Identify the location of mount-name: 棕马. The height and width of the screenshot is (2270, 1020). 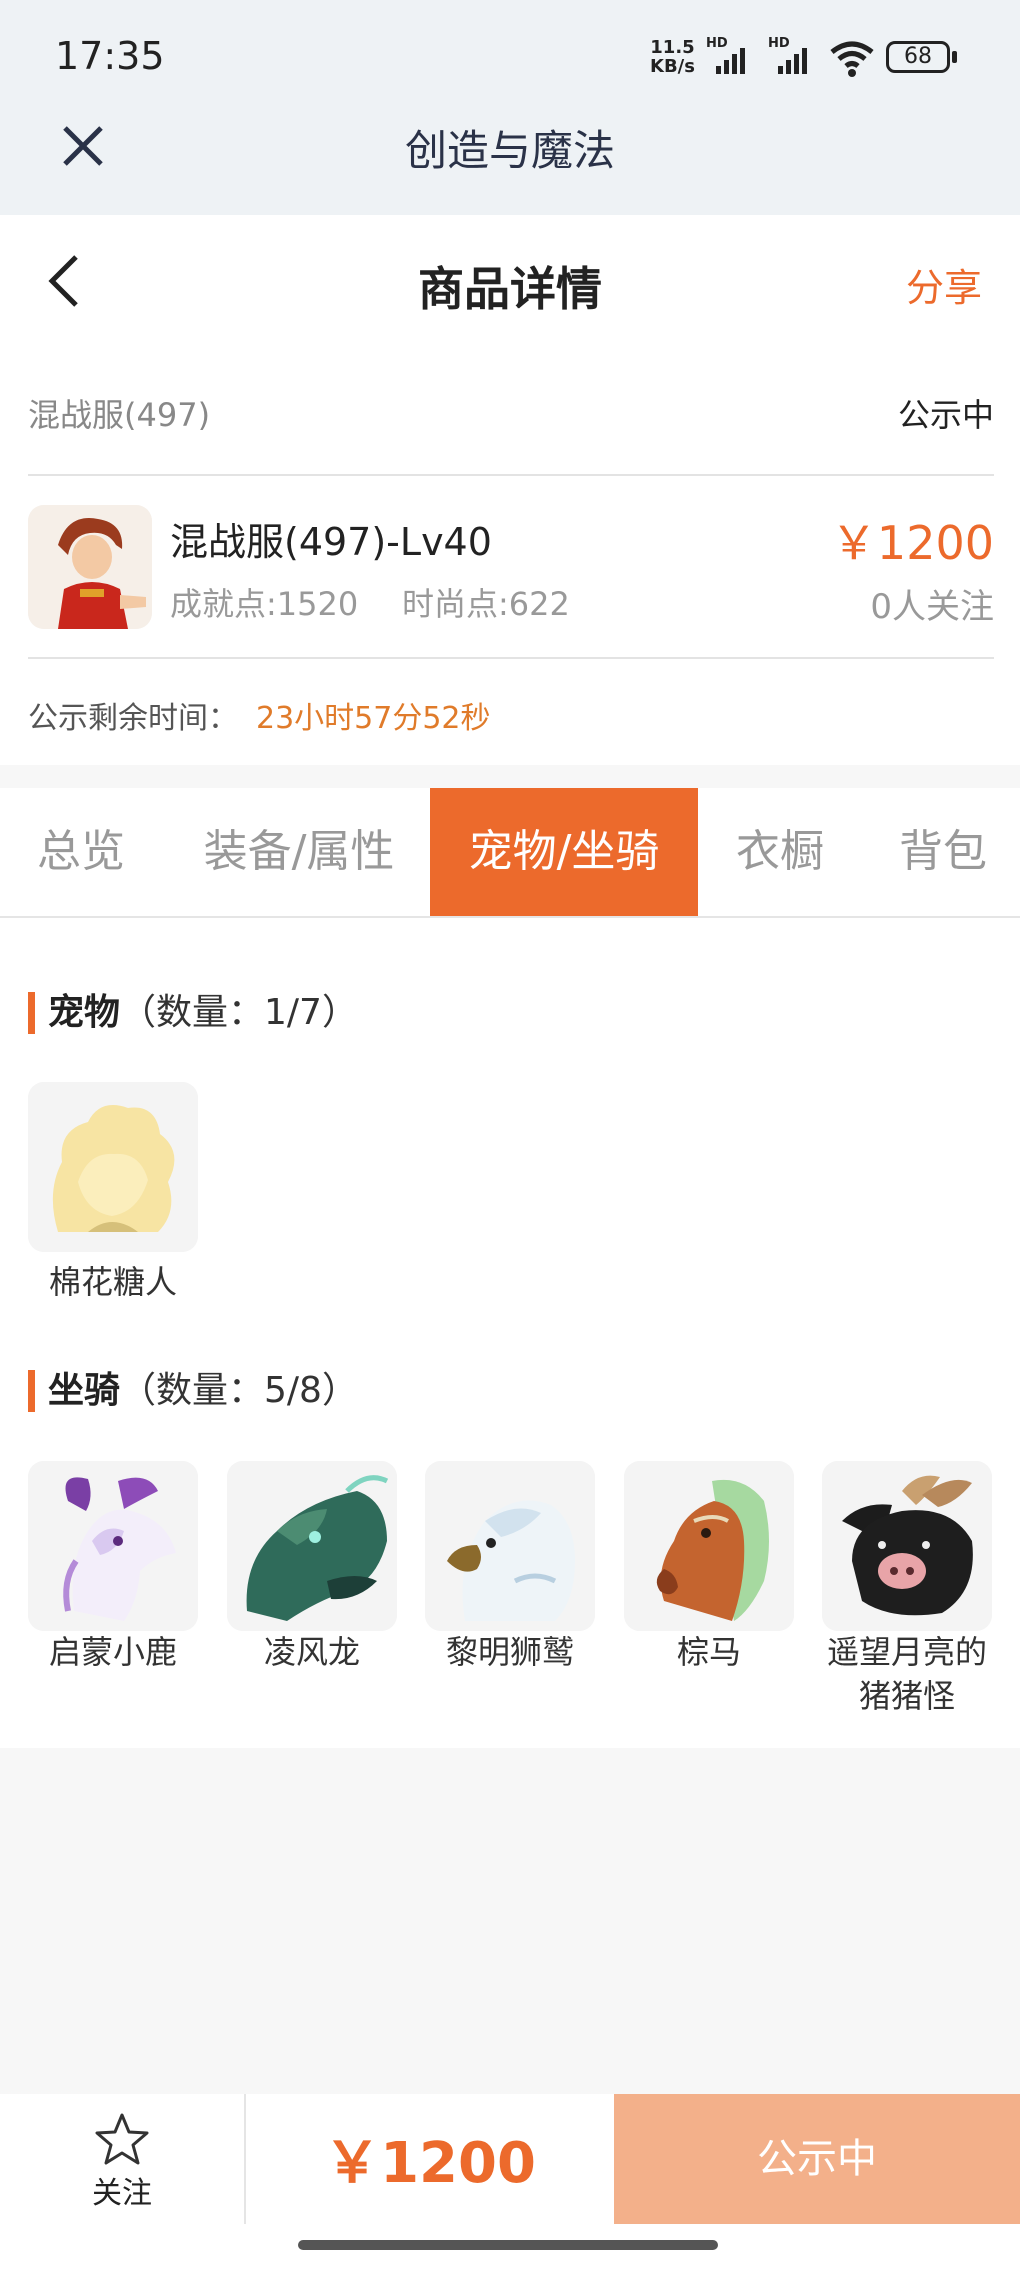
(708, 1652).